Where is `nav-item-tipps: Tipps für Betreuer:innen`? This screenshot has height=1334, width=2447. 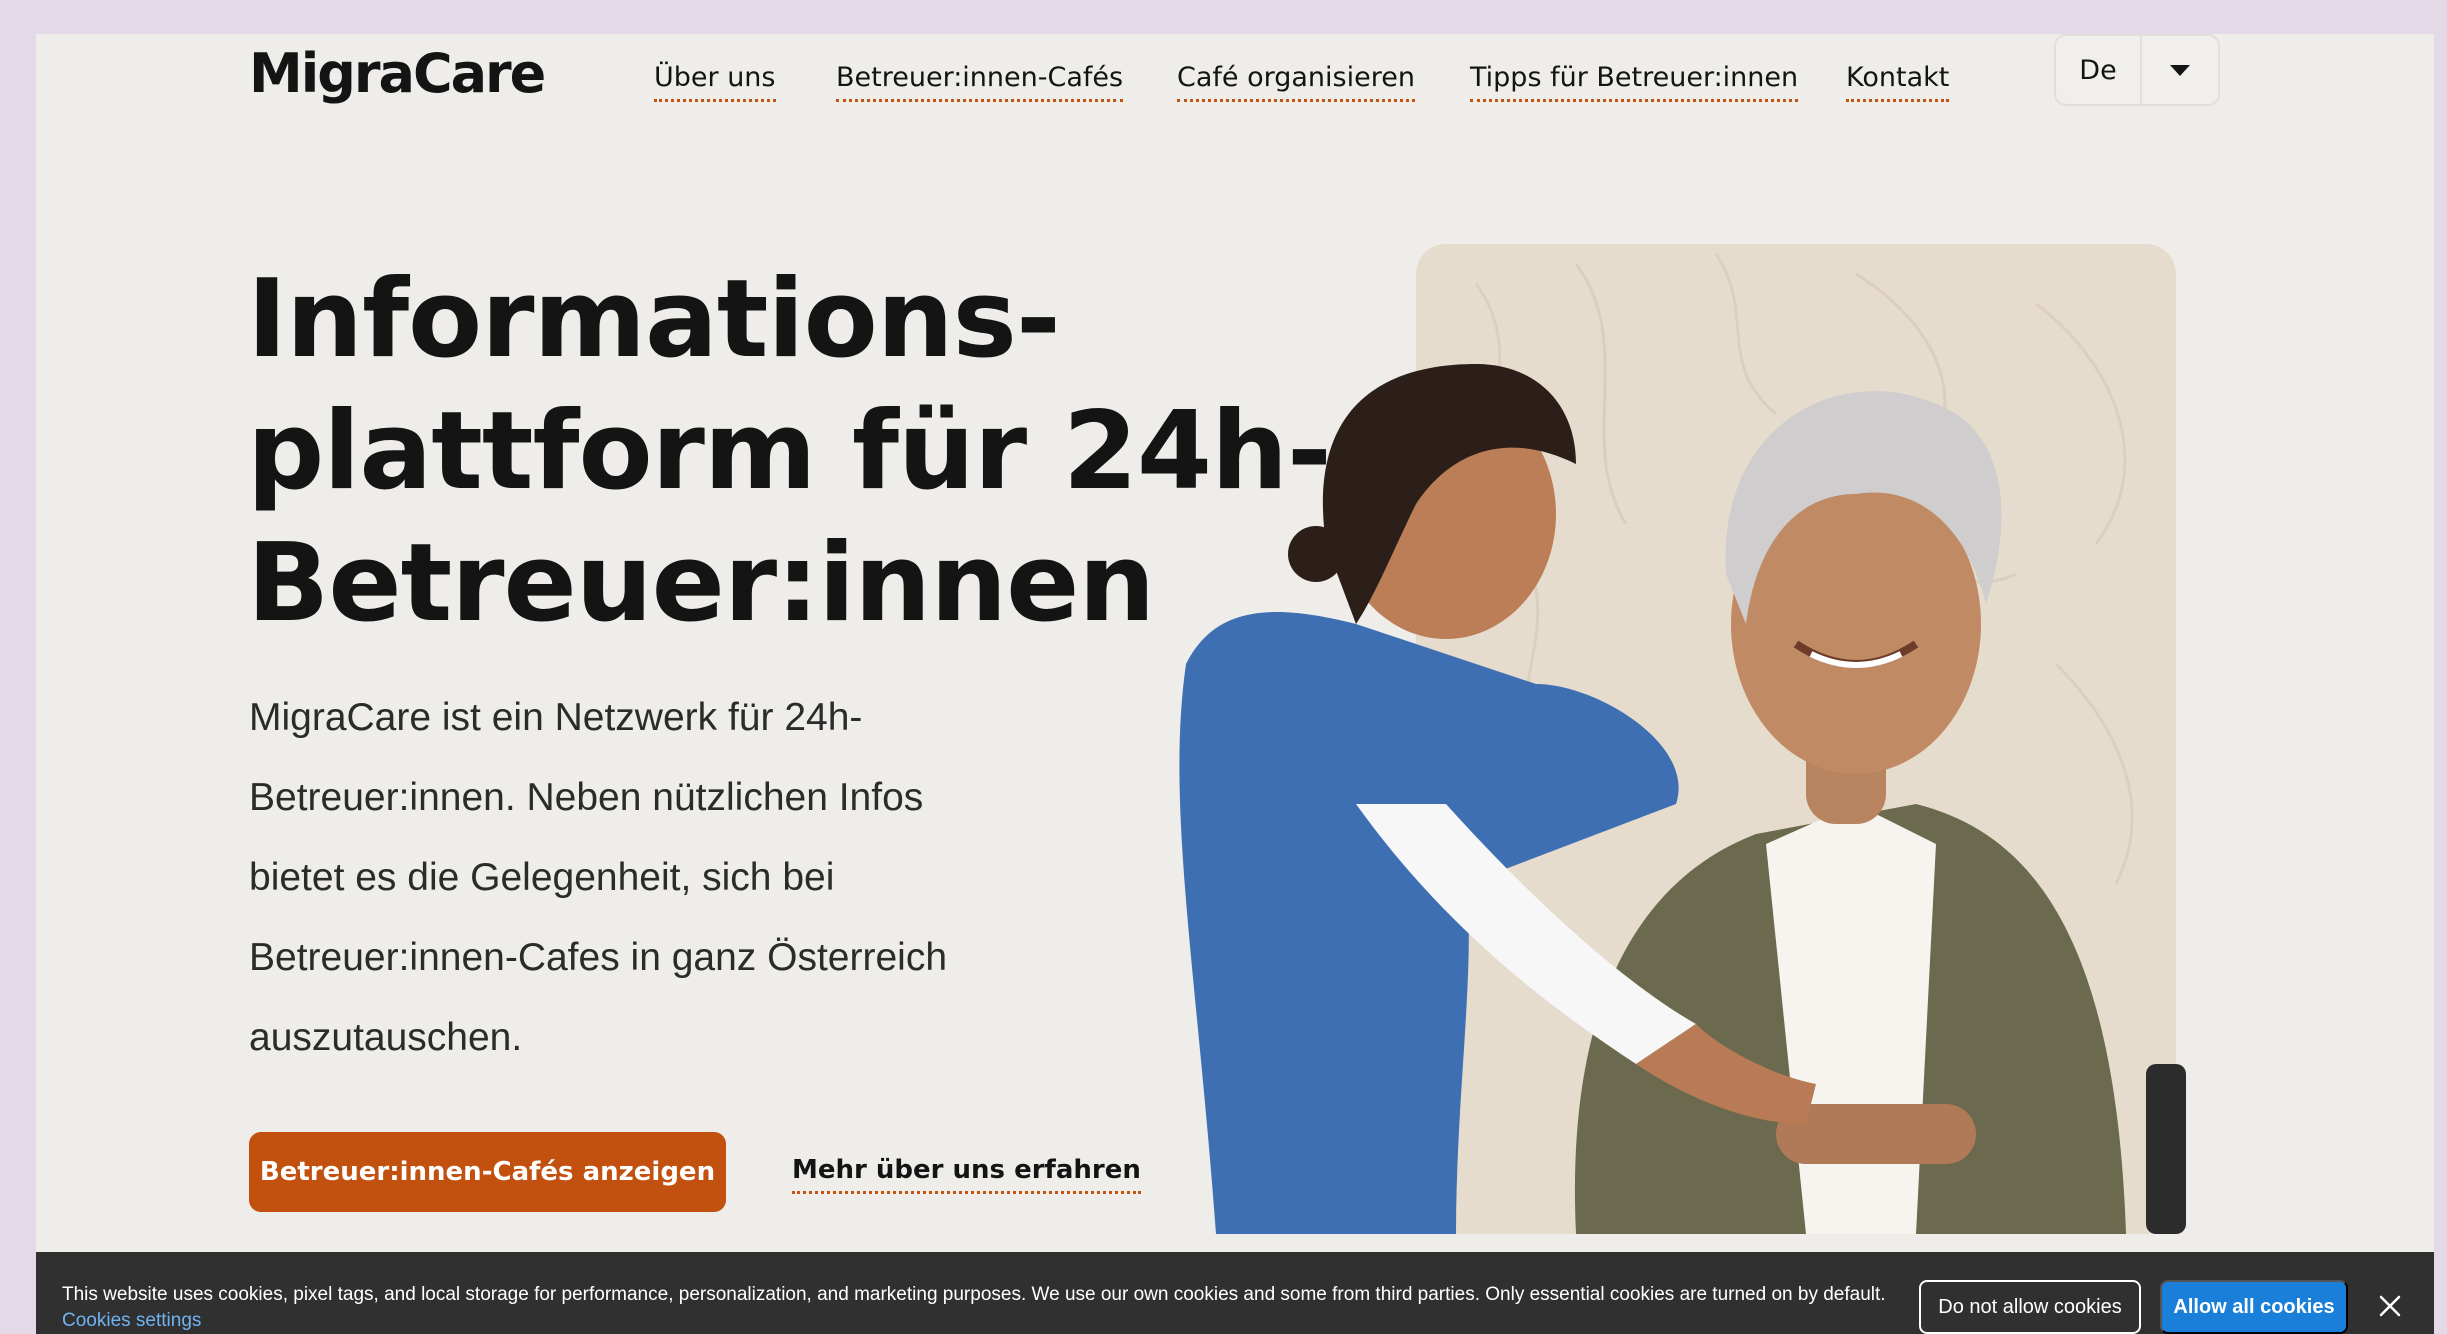 nav-item-tipps: Tipps für Betreuer:innen is located at coordinates (1634, 82).